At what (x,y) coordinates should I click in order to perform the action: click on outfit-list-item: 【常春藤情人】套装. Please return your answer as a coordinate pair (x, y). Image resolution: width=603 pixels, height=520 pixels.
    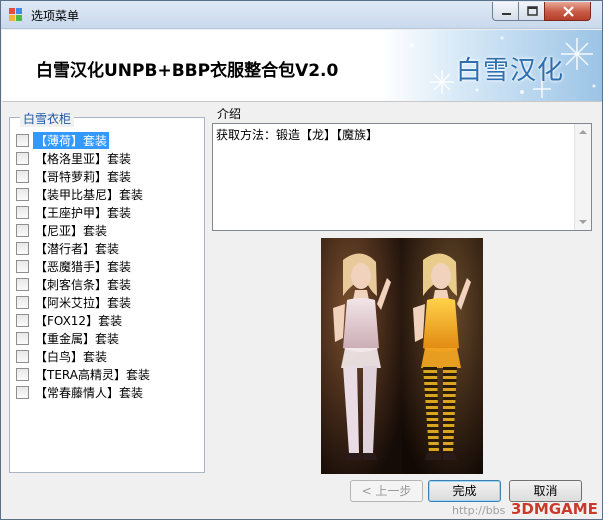
    Looking at the image, I should click on (107, 392).